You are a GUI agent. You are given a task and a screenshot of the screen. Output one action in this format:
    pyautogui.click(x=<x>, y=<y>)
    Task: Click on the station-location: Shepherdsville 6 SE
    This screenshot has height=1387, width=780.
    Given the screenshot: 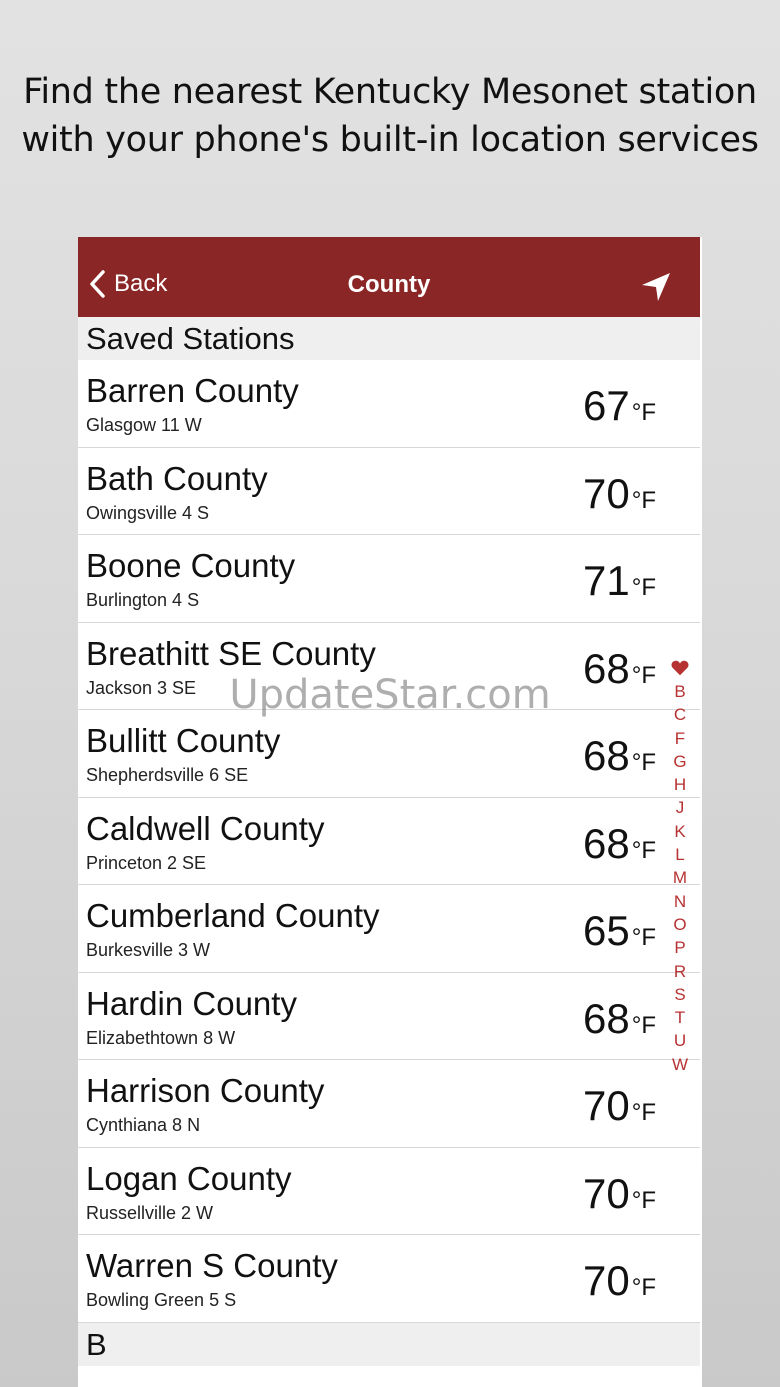 What is the action you would take?
    pyautogui.click(x=167, y=775)
    